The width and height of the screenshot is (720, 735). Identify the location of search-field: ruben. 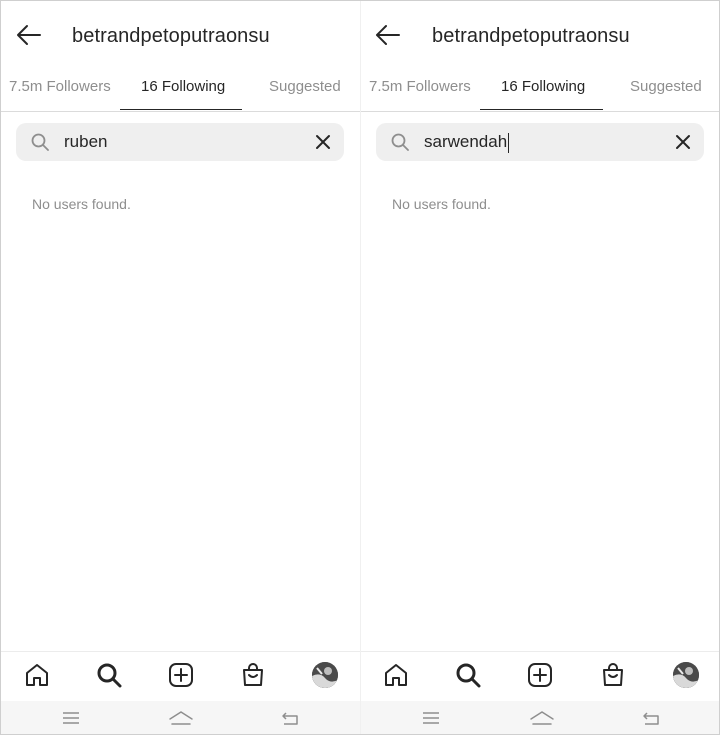
(180, 142).